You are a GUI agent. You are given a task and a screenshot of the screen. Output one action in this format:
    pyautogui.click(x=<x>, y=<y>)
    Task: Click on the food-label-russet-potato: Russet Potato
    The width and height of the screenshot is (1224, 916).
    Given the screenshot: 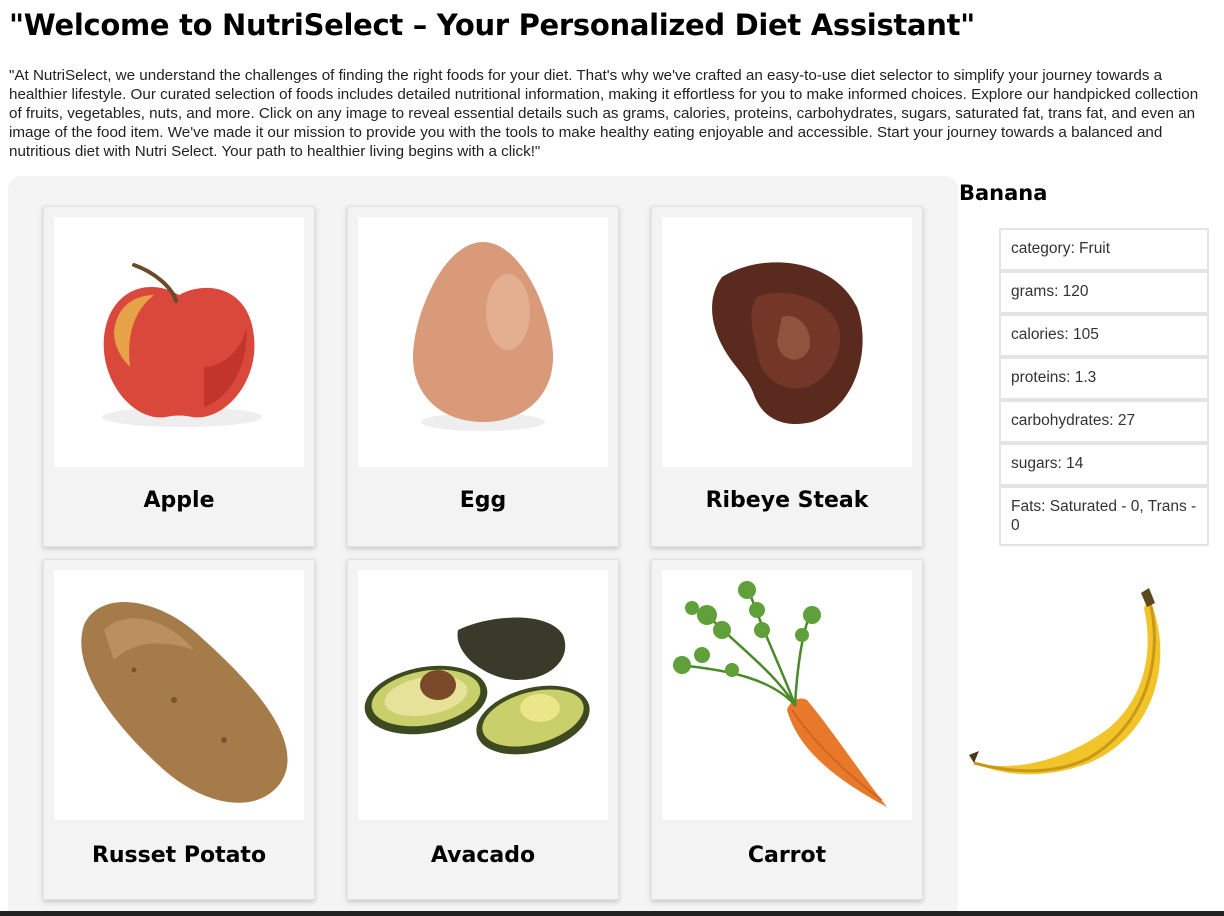 What is the action you would take?
    pyautogui.click(x=179, y=855)
    